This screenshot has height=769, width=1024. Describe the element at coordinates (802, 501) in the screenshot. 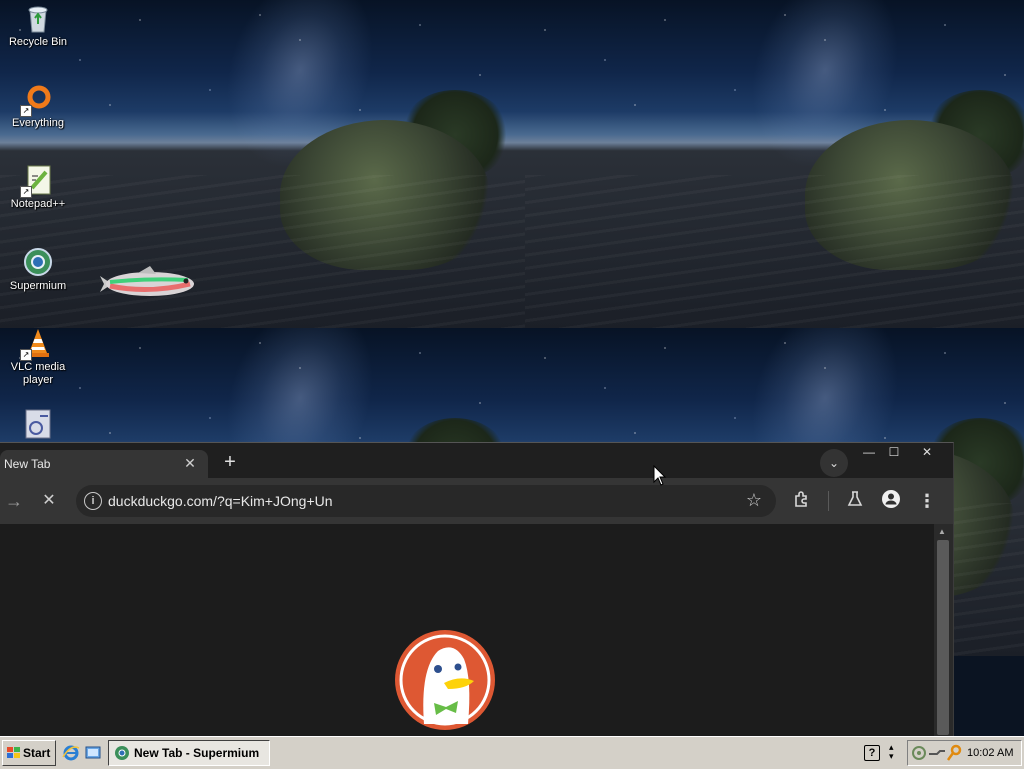

I see `extensions-icon` at that location.